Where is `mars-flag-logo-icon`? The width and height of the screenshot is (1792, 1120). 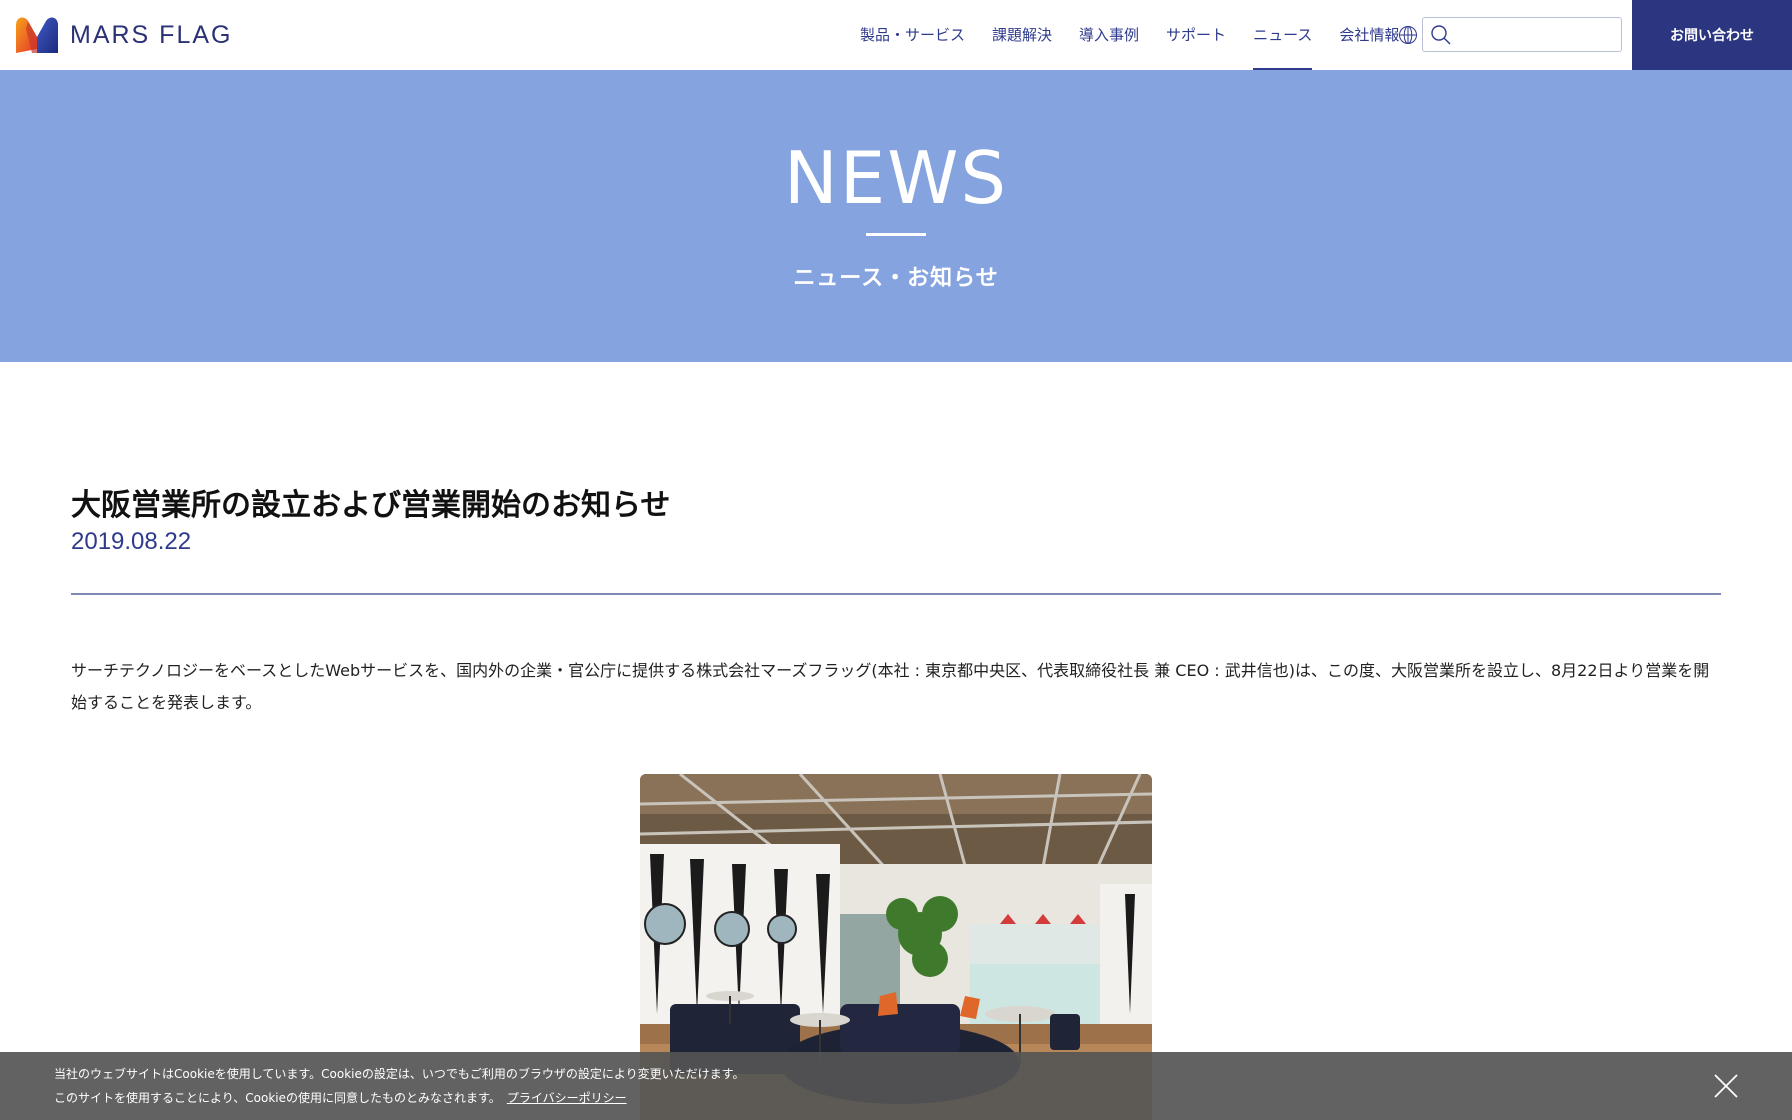
mars-flag-logo-icon is located at coordinates (37, 35).